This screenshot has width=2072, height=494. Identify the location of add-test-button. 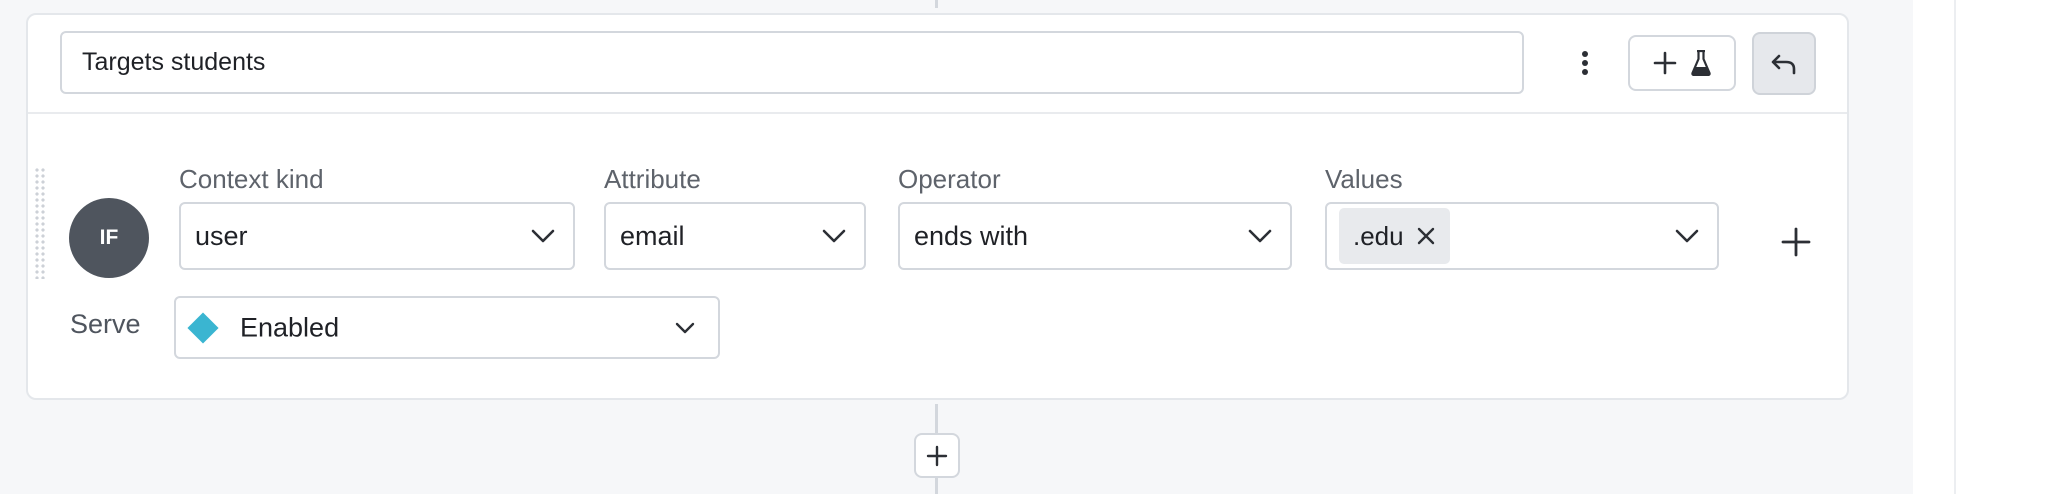
(1682, 63).